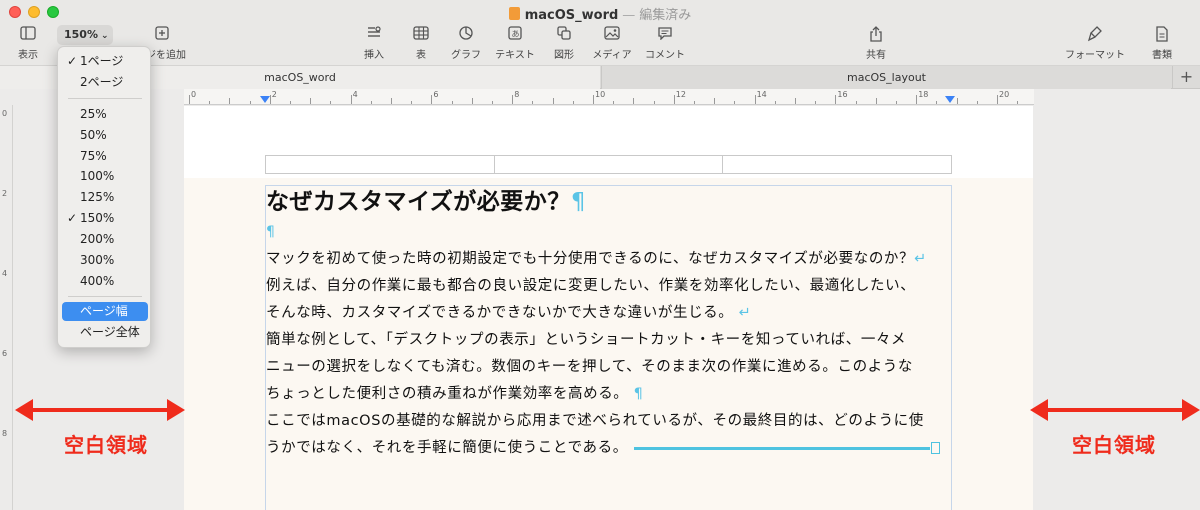 Image resolution: width=1200 pixels, height=510 pixels. What do you see at coordinates (515, 55) in the screenshot?
I see `text-label: テキスト` at bounding box center [515, 55].